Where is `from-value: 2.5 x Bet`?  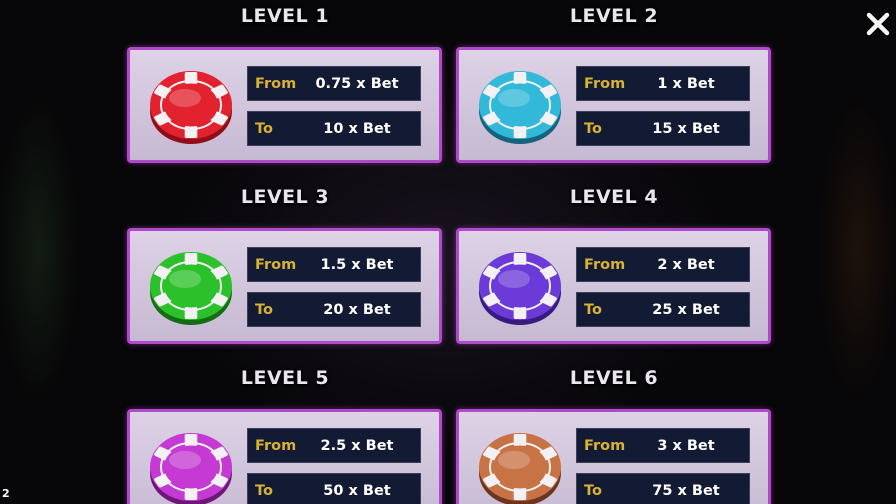
from-value: 2.5 x Bet is located at coordinates (357, 445).